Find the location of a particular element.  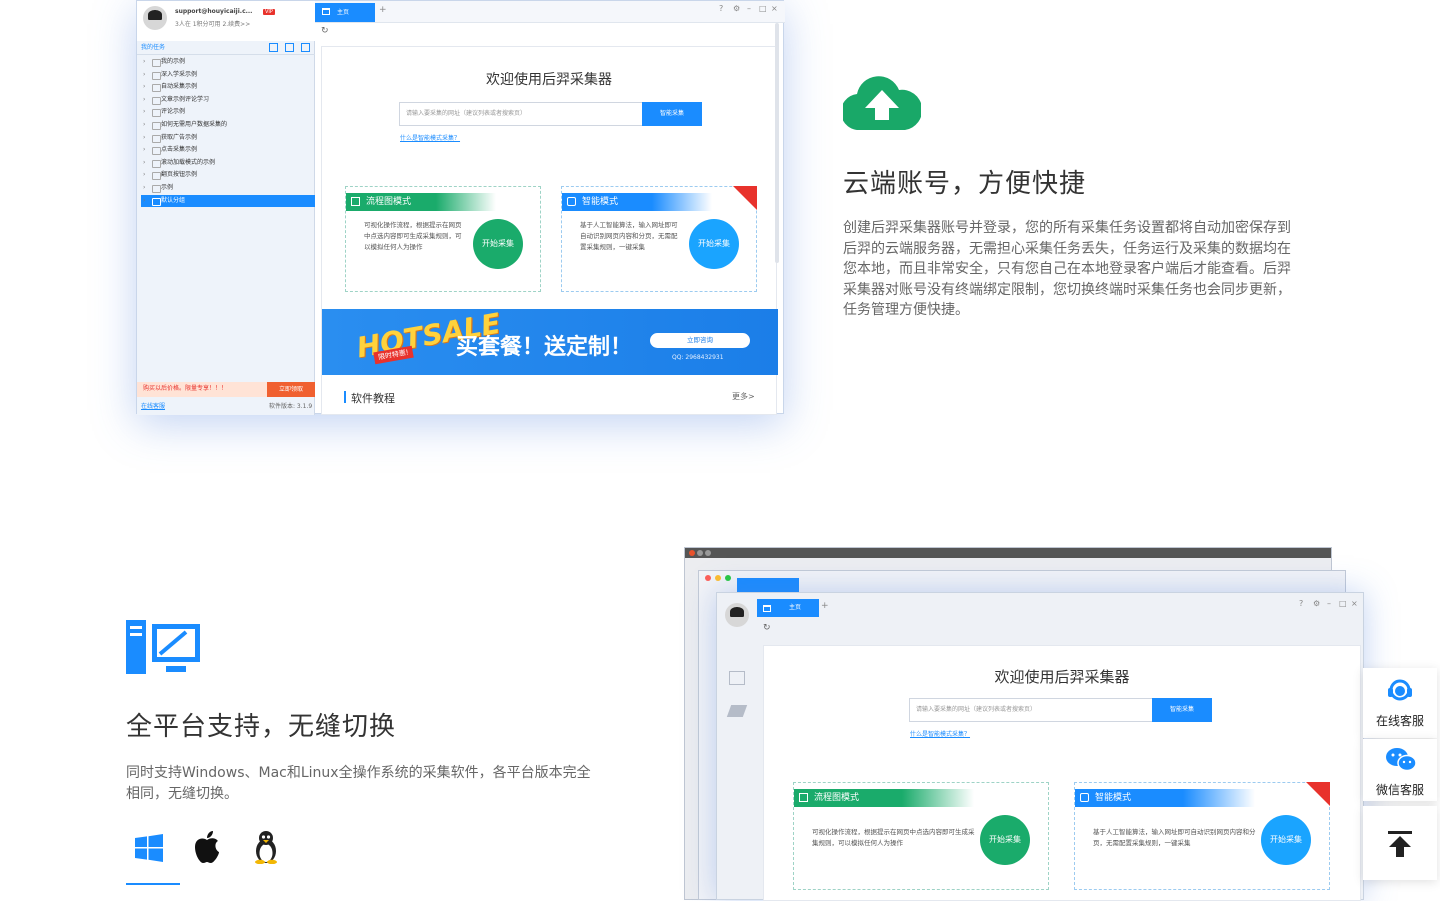

import-icon is located at coordinates (273, 47).